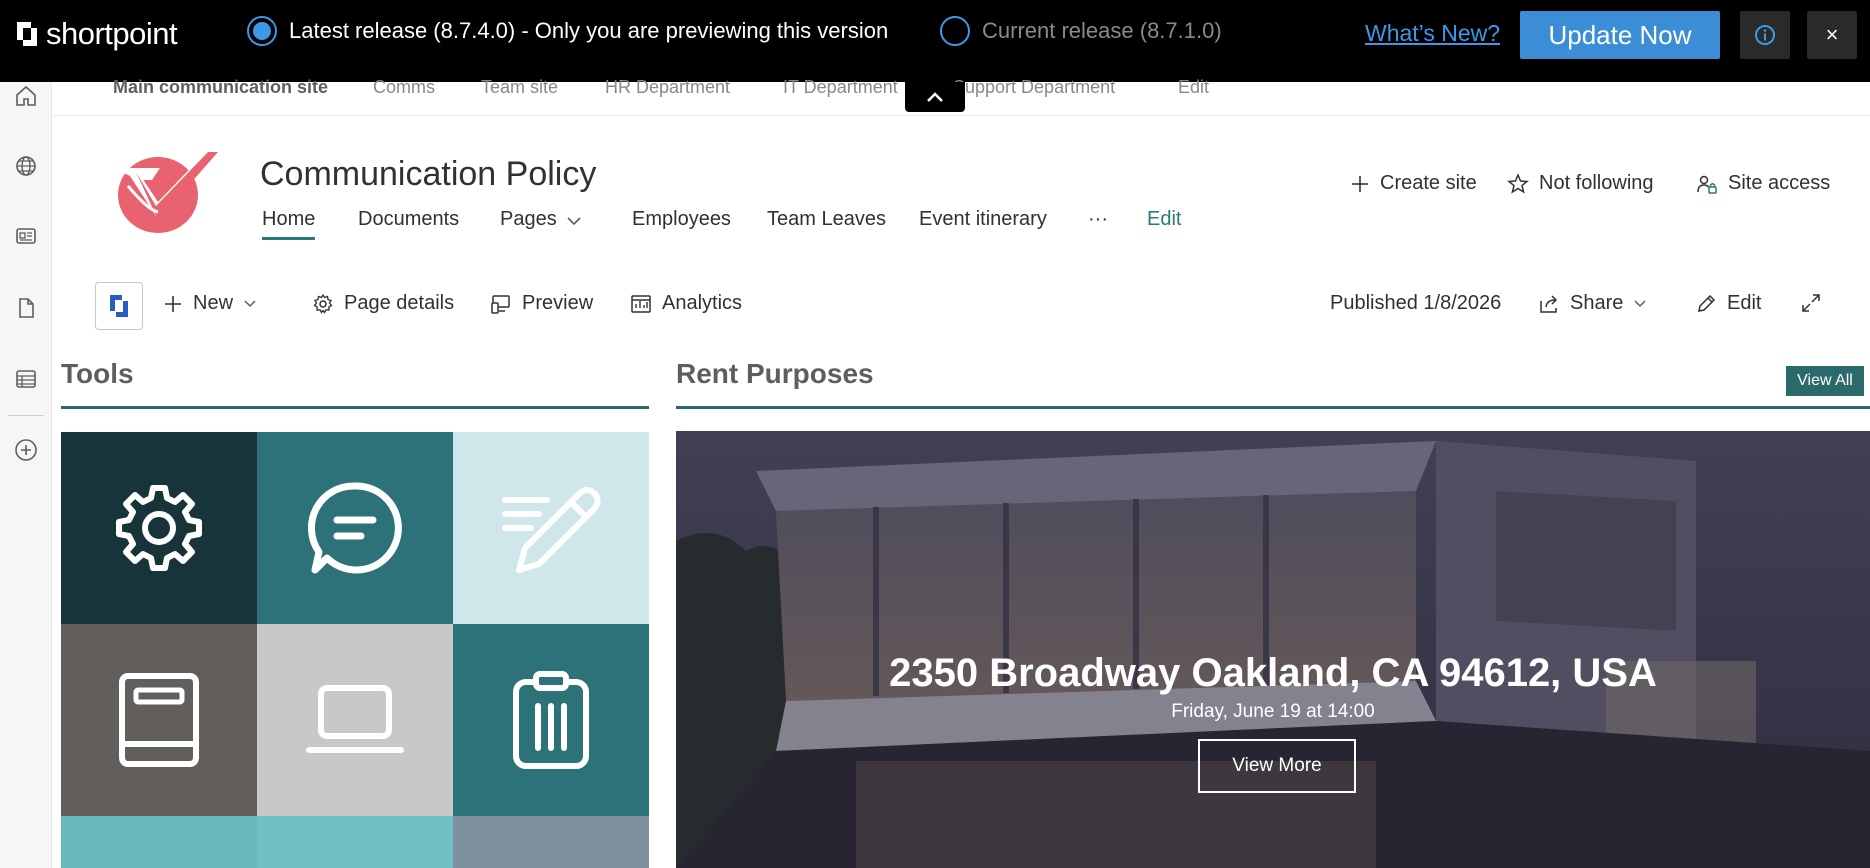 The width and height of the screenshot is (1870, 868). I want to click on site-nav-documents: Documents, so click(408, 219).